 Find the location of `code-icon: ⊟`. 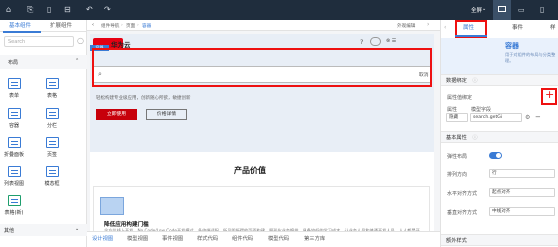

code-icon: ⊟ is located at coordinates (67, 10).